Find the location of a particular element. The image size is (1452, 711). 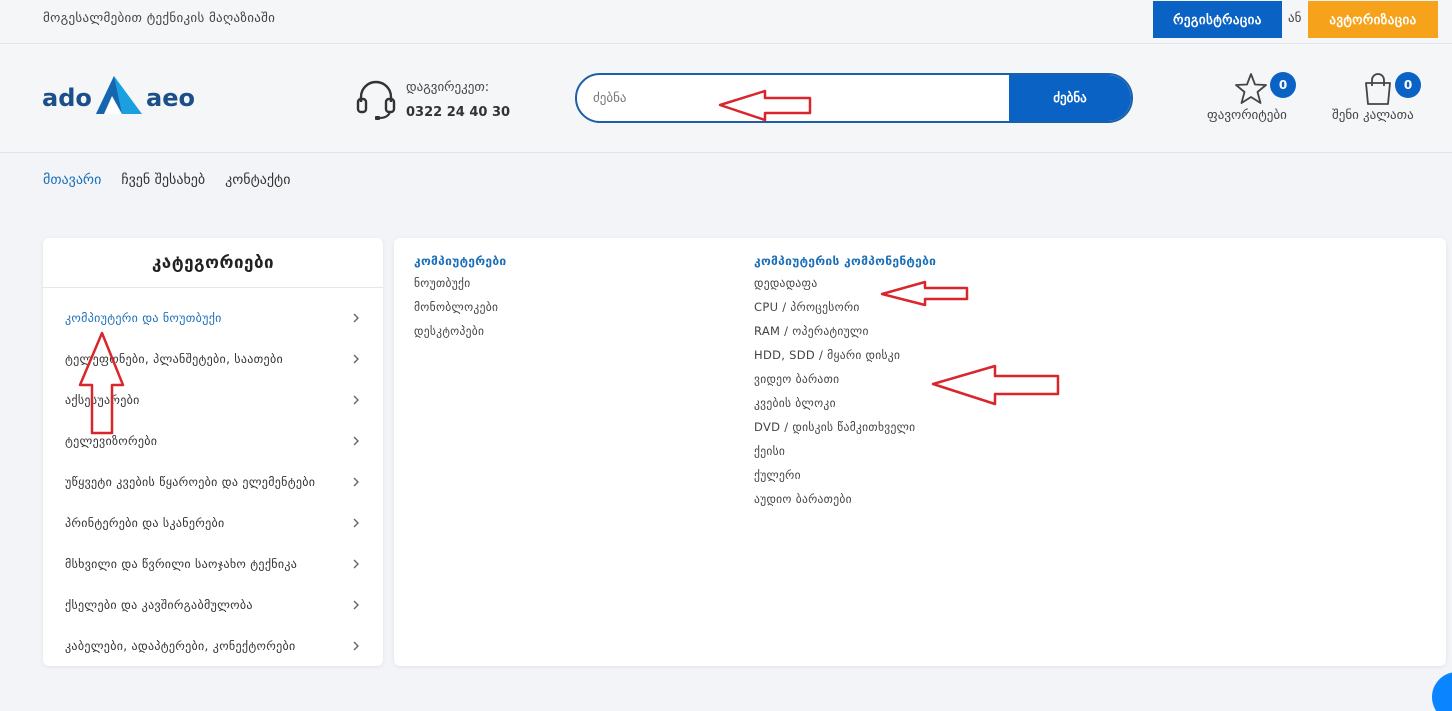

category-label: უწყვეტი კვების წყაროები და ელემენტები is located at coordinates (190, 481).